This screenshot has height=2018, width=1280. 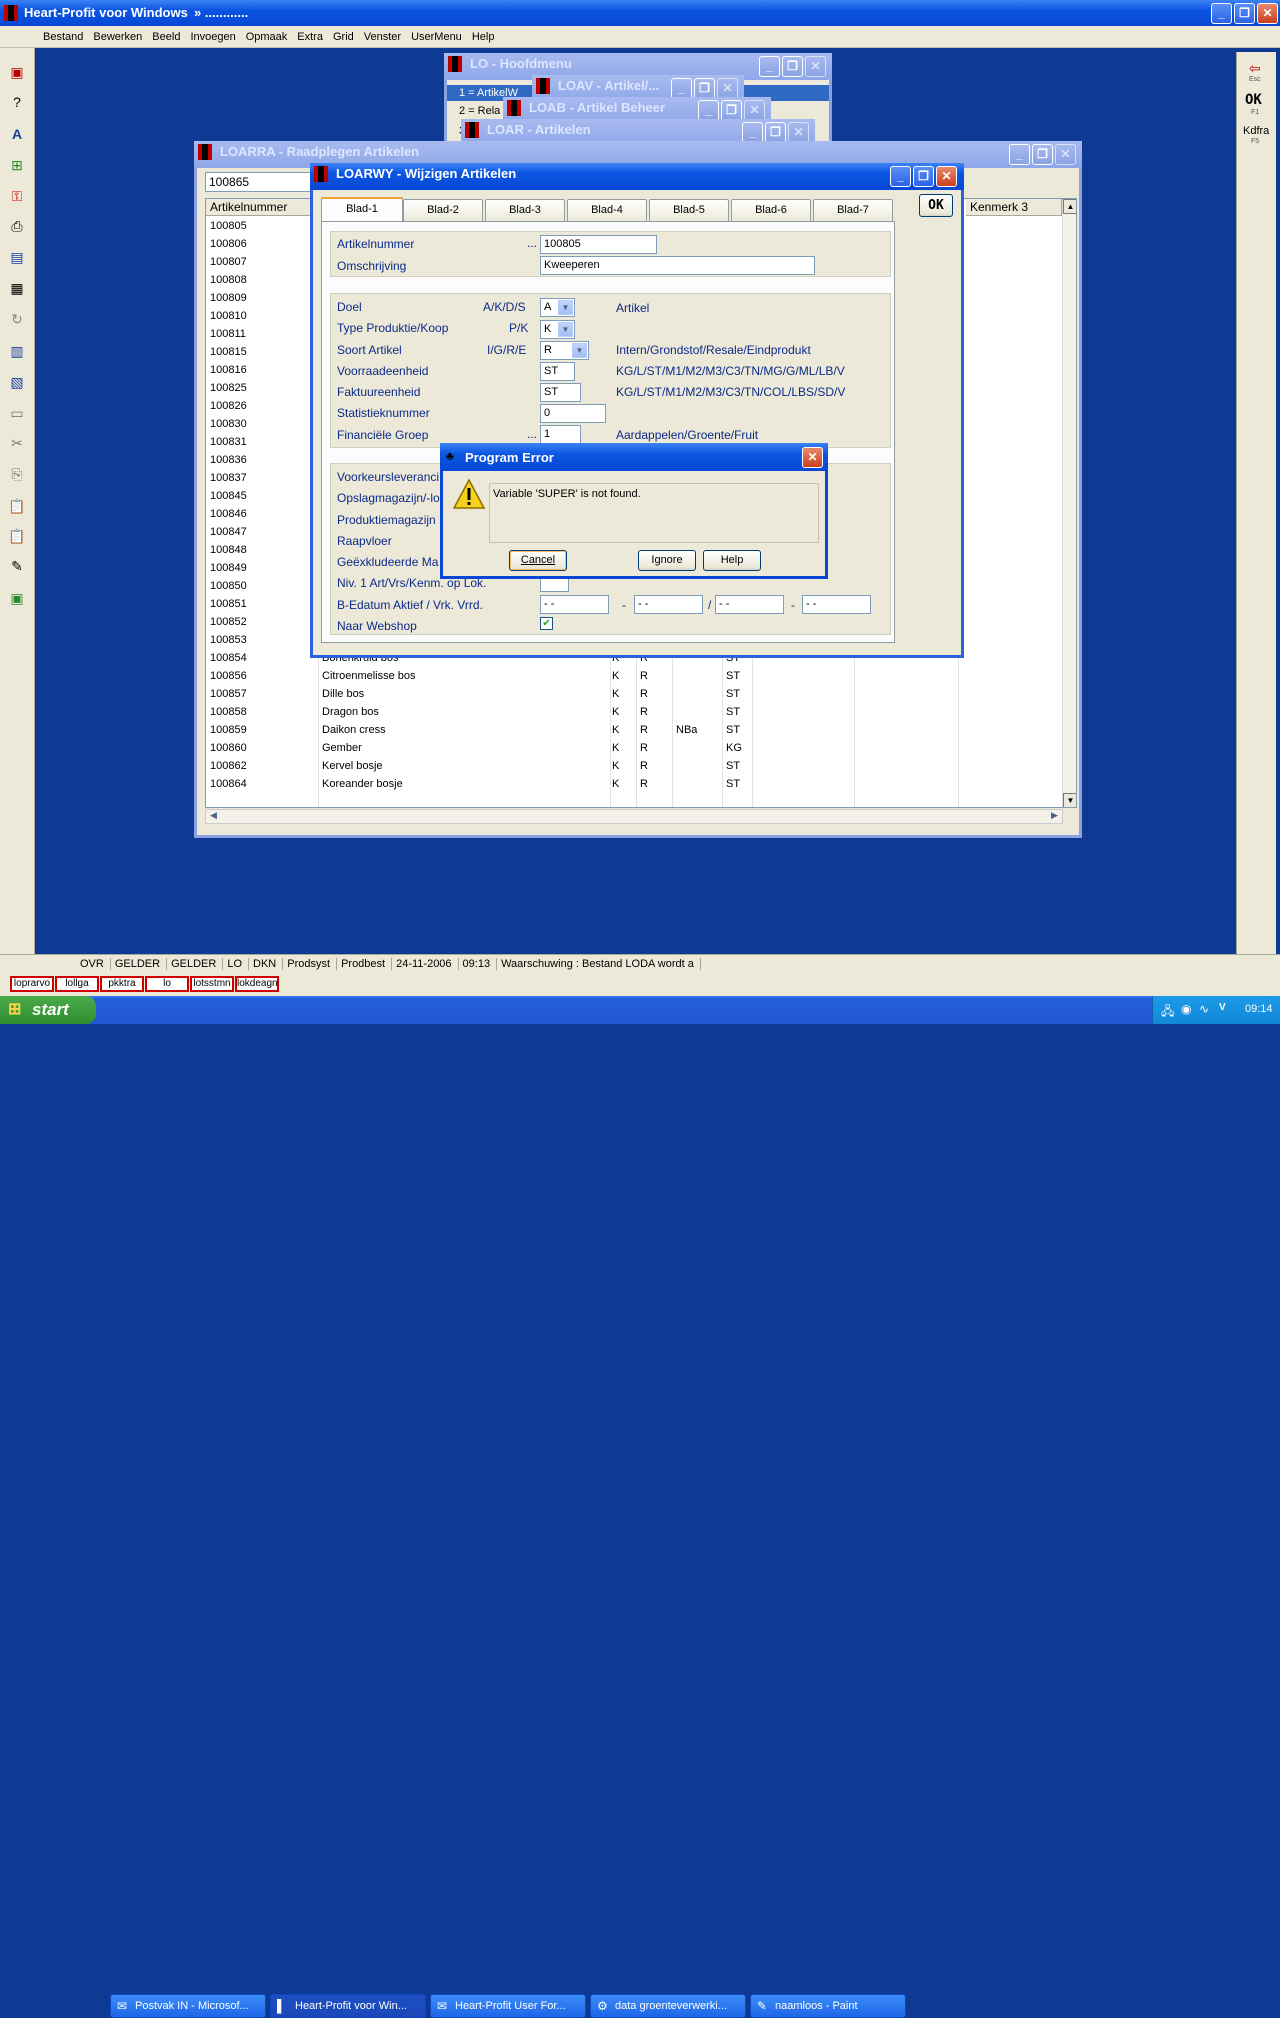 I want to click on menu-help: Help, so click(x=483, y=37).